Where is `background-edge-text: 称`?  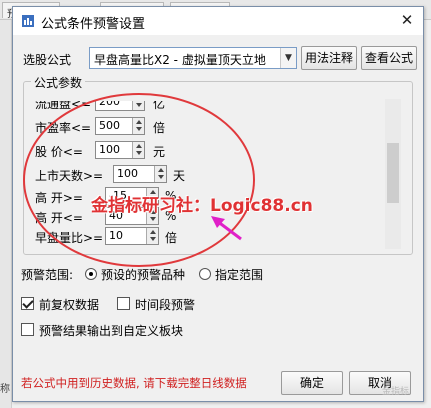
background-edge-text: 称 is located at coordinates (5, 389).